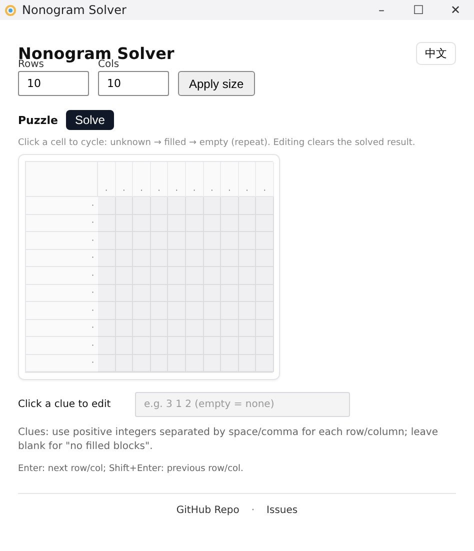 The width and height of the screenshot is (474, 551). Describe the element at coordinates (208, 510) in the screenshot. I see `footer-link: GitHub Repo` at that location.